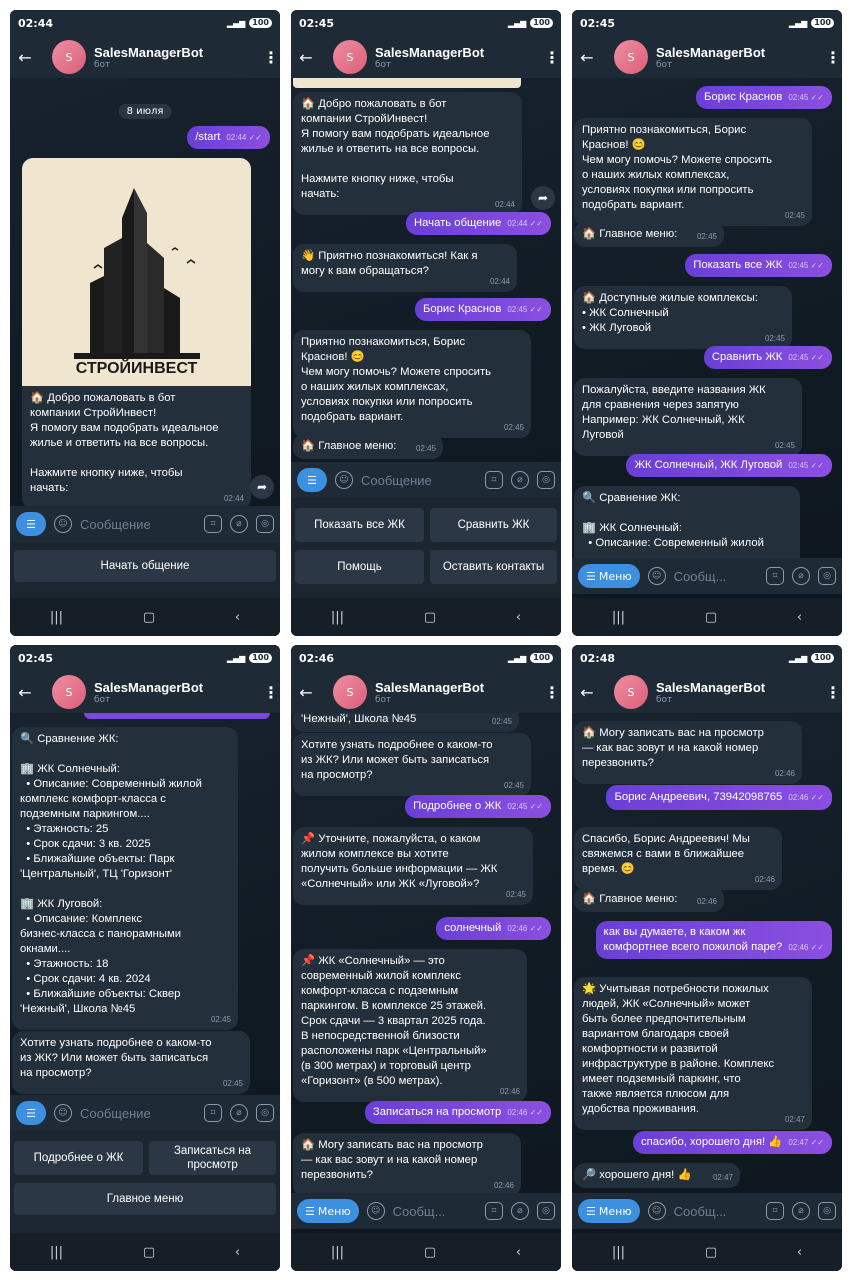  What do you see at coordinates (359, 525) in the screenshot?
I see `keyboard-button-show-all: Показать все ЖК` at bounding box center [359, 525].